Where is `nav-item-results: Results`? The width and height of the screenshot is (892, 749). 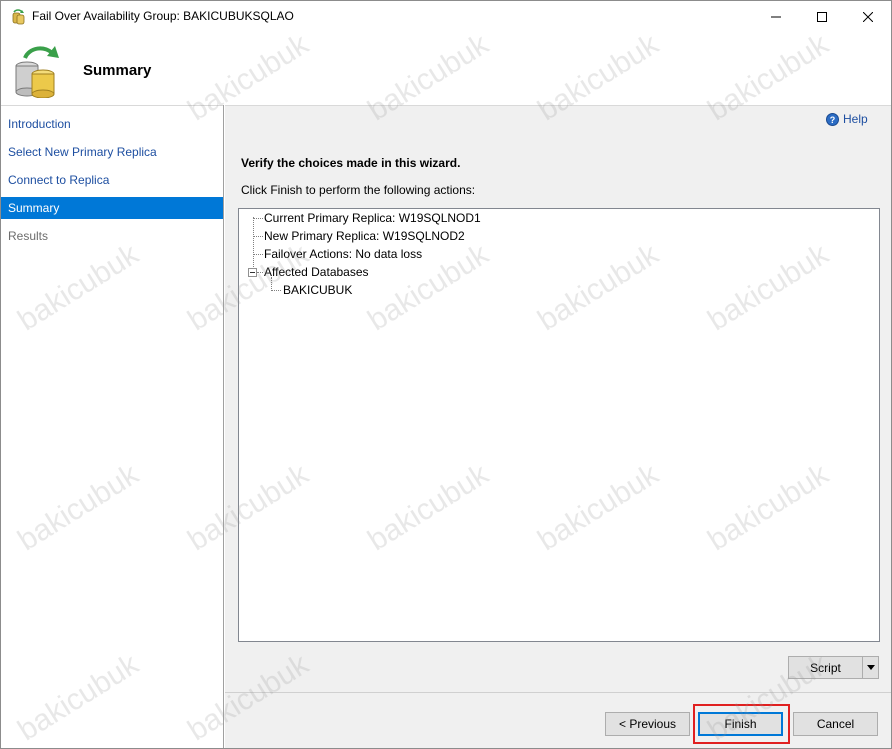 nav-item-results: Results is located at coordinates (28, 236).